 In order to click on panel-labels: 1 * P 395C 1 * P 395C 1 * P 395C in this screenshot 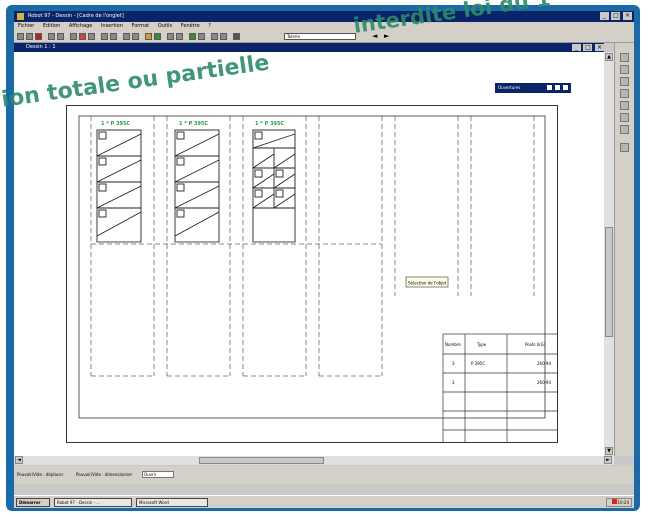, I will do `click(192, 124)`.